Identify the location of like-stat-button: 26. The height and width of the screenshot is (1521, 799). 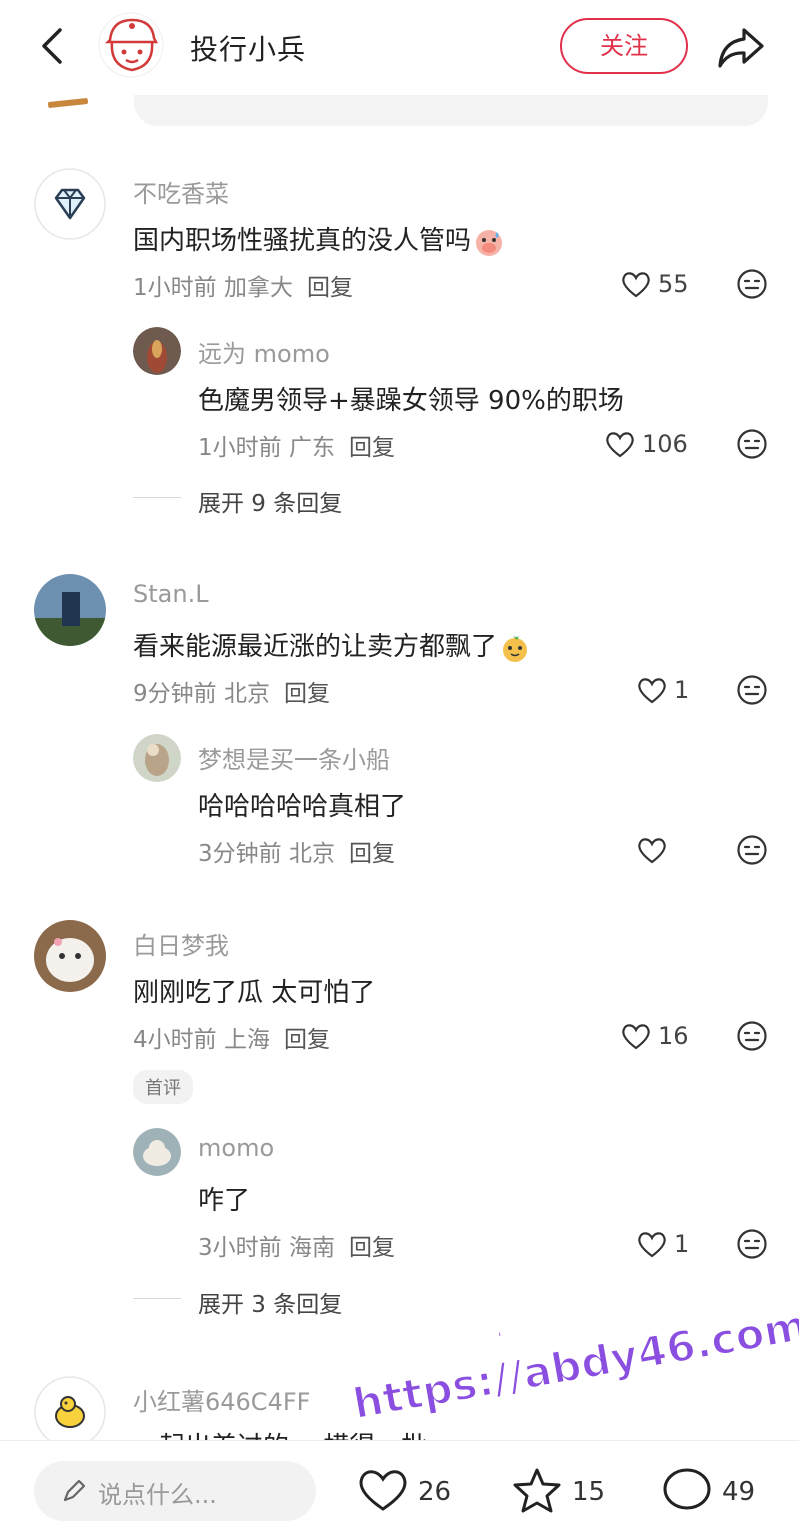
(403, 1490).